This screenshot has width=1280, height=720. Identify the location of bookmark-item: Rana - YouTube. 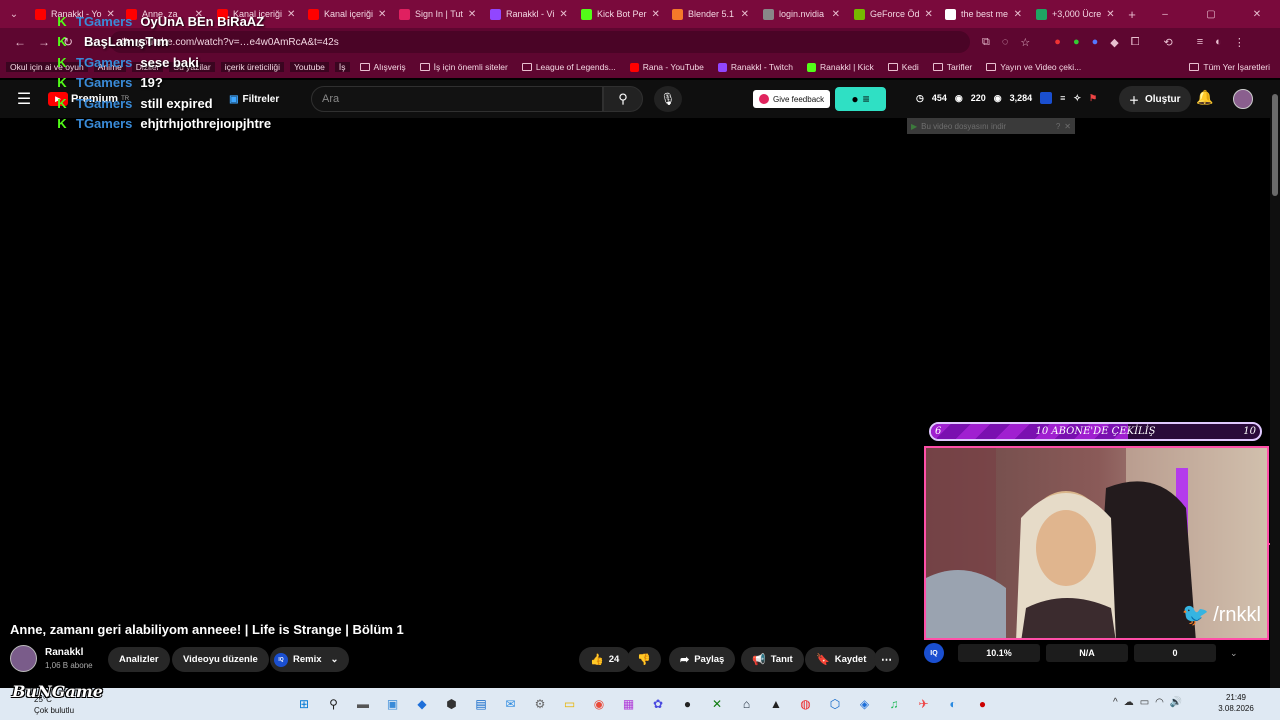
(667, 67).